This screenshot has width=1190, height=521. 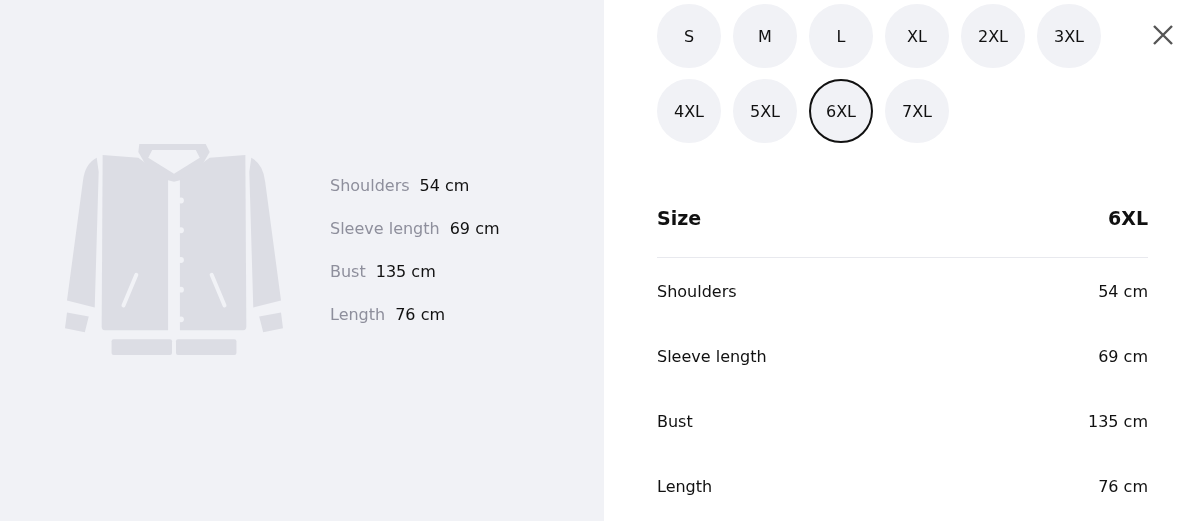 I want to click on size-option: M, so click(x=765, y=36).